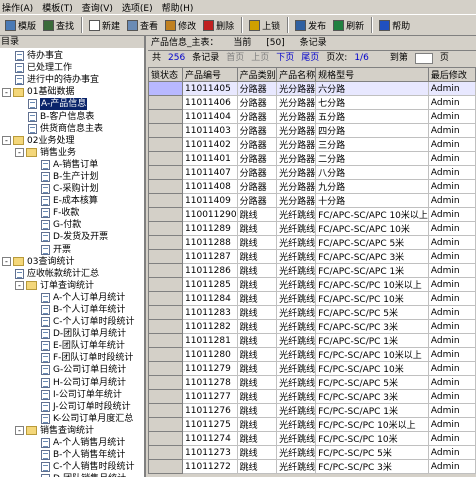  I want to click on column-header: 最后修改, so click(451, 74).